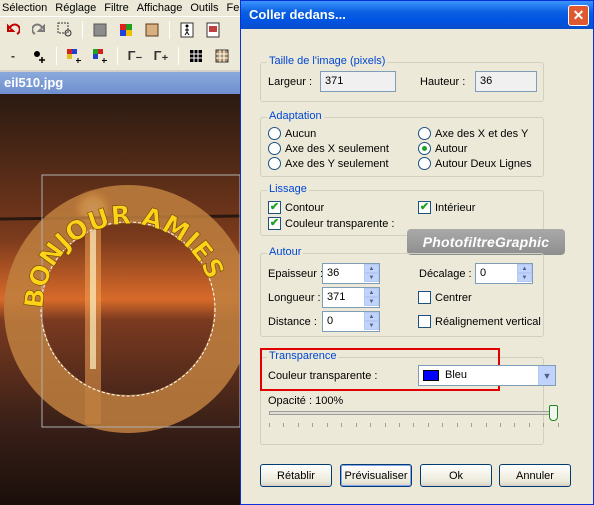 Image resolution: width=594 pixels, height=505 pixels. What do you see at coordinates (487, 375) in the screenshot?
I see `couleur-select: Bleu ▼` at bounding box center [487, 375].